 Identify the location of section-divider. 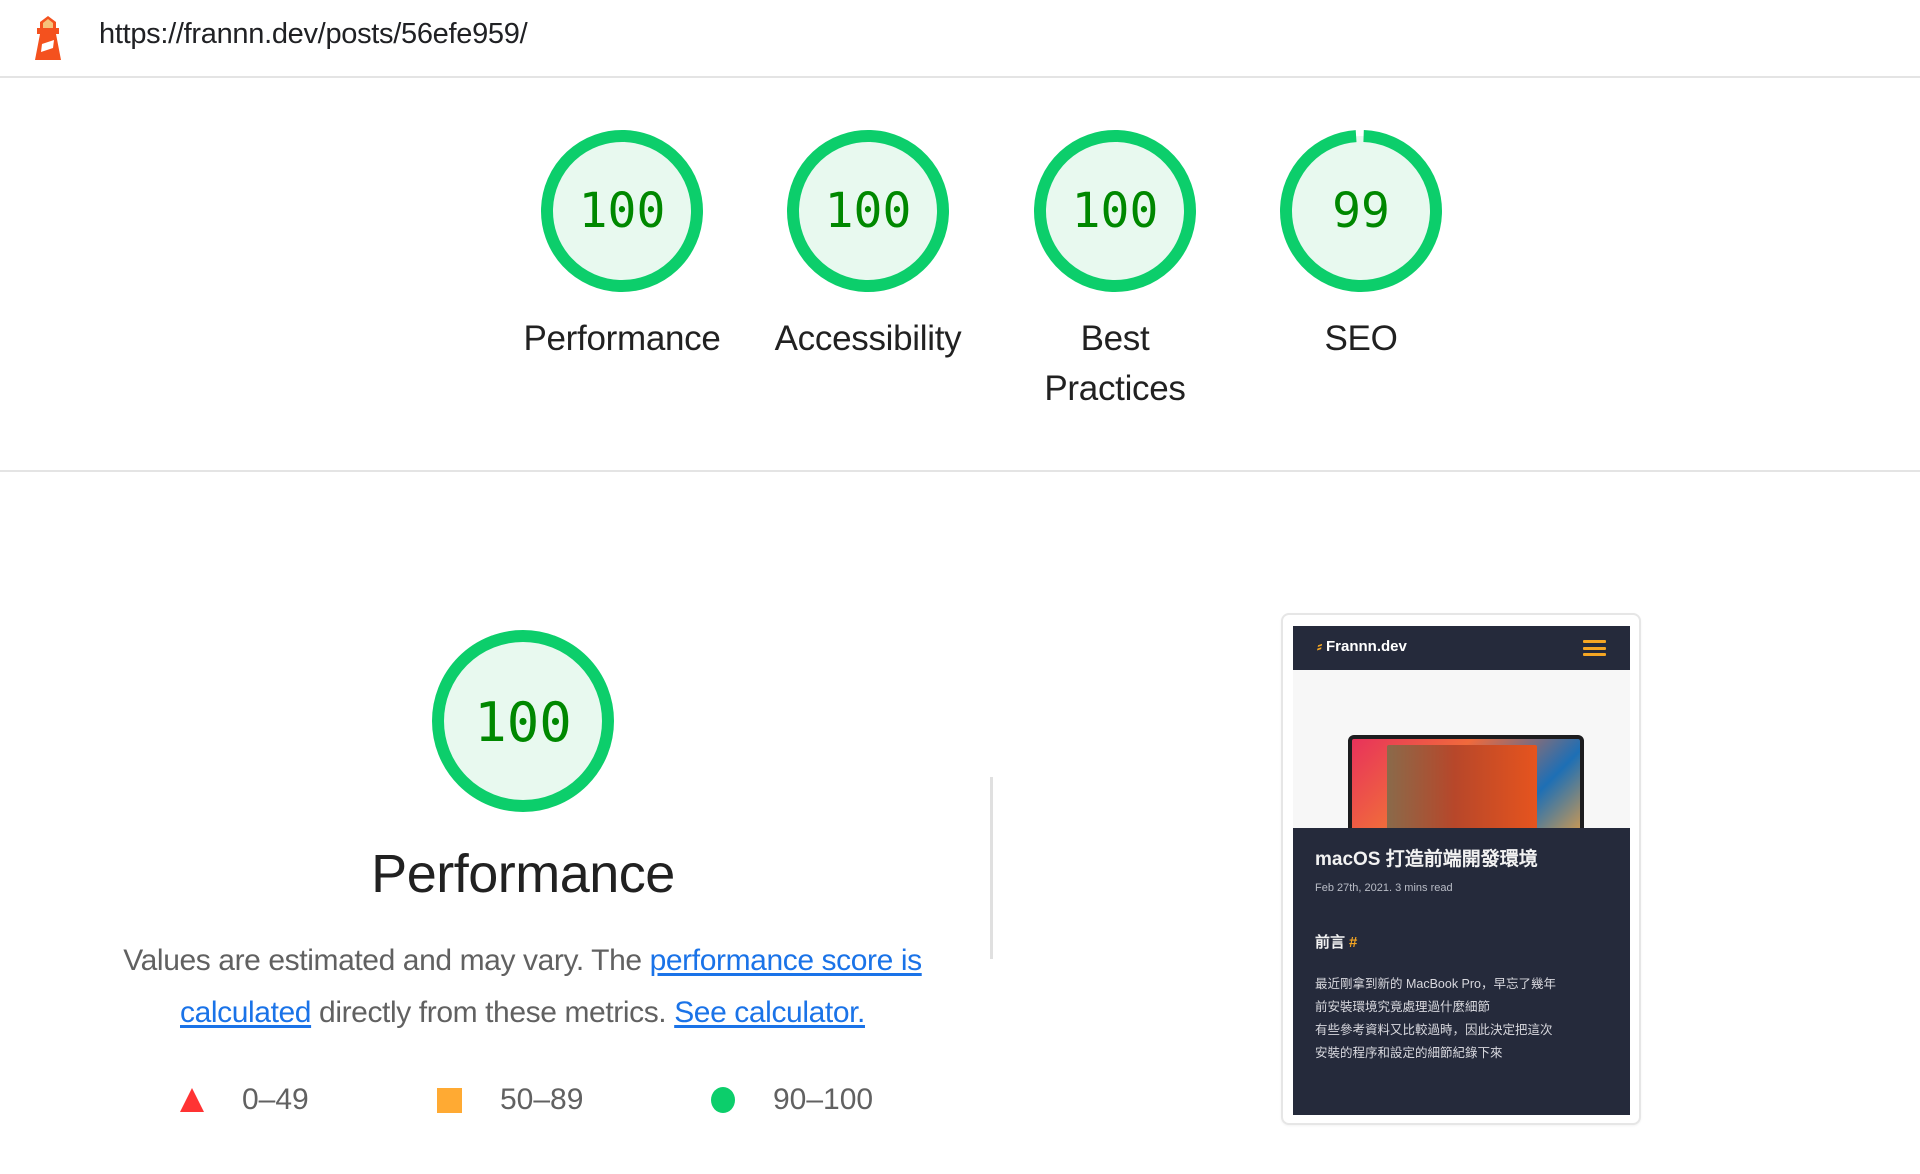
(960, 471).